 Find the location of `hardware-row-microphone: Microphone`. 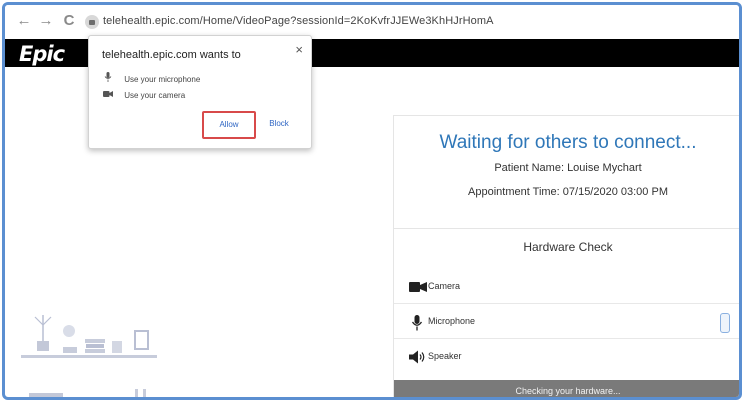

hardware-row-microphone: Microphone is located at coordinates (566, 322).